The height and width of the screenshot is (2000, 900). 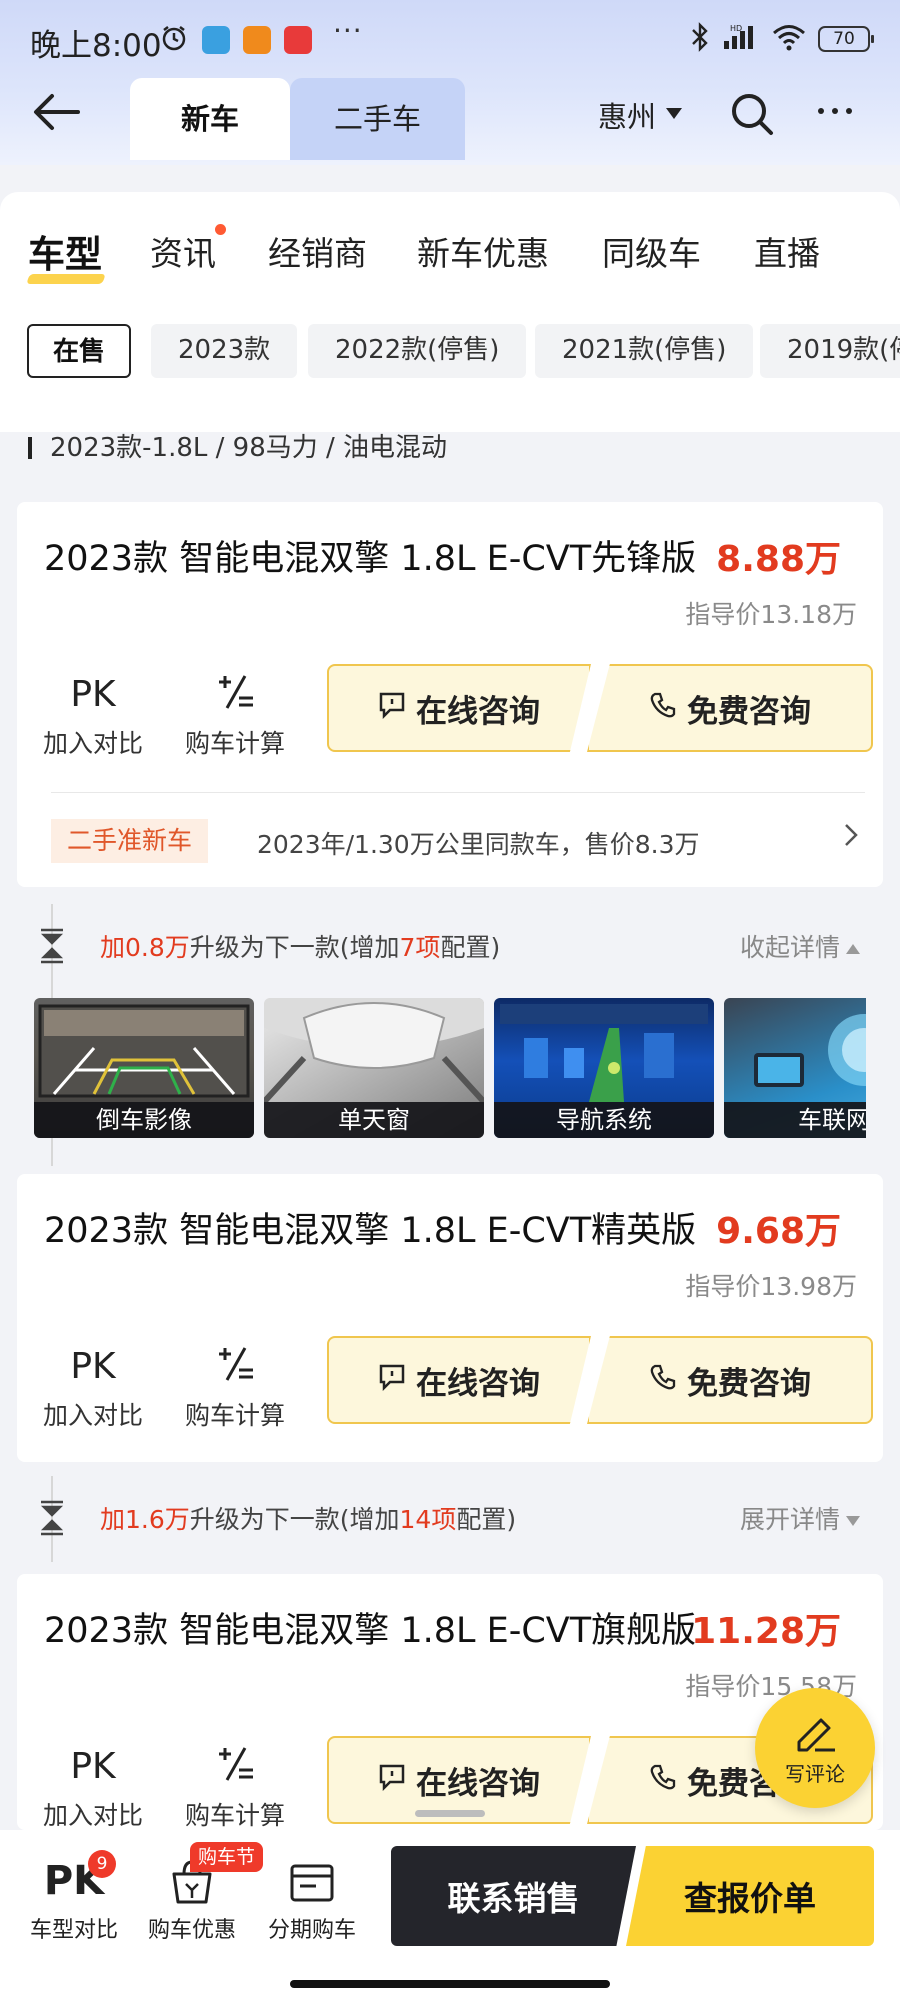 What do you see at coordinates (145, 1519) in the screenshot?
I see `upgrade-price: 加1.6万` at bounding box center [145, 1519].